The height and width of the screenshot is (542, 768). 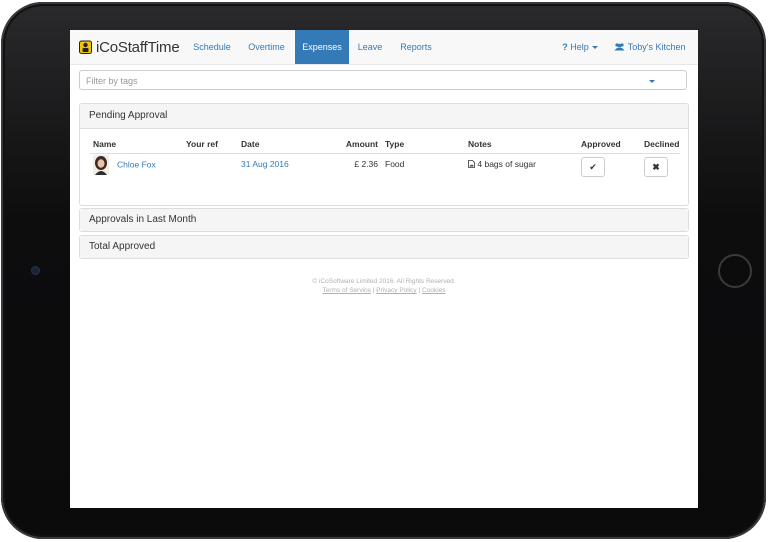 I want to click on brand-name: iCoStaffTime, so click(x=138, y=47).